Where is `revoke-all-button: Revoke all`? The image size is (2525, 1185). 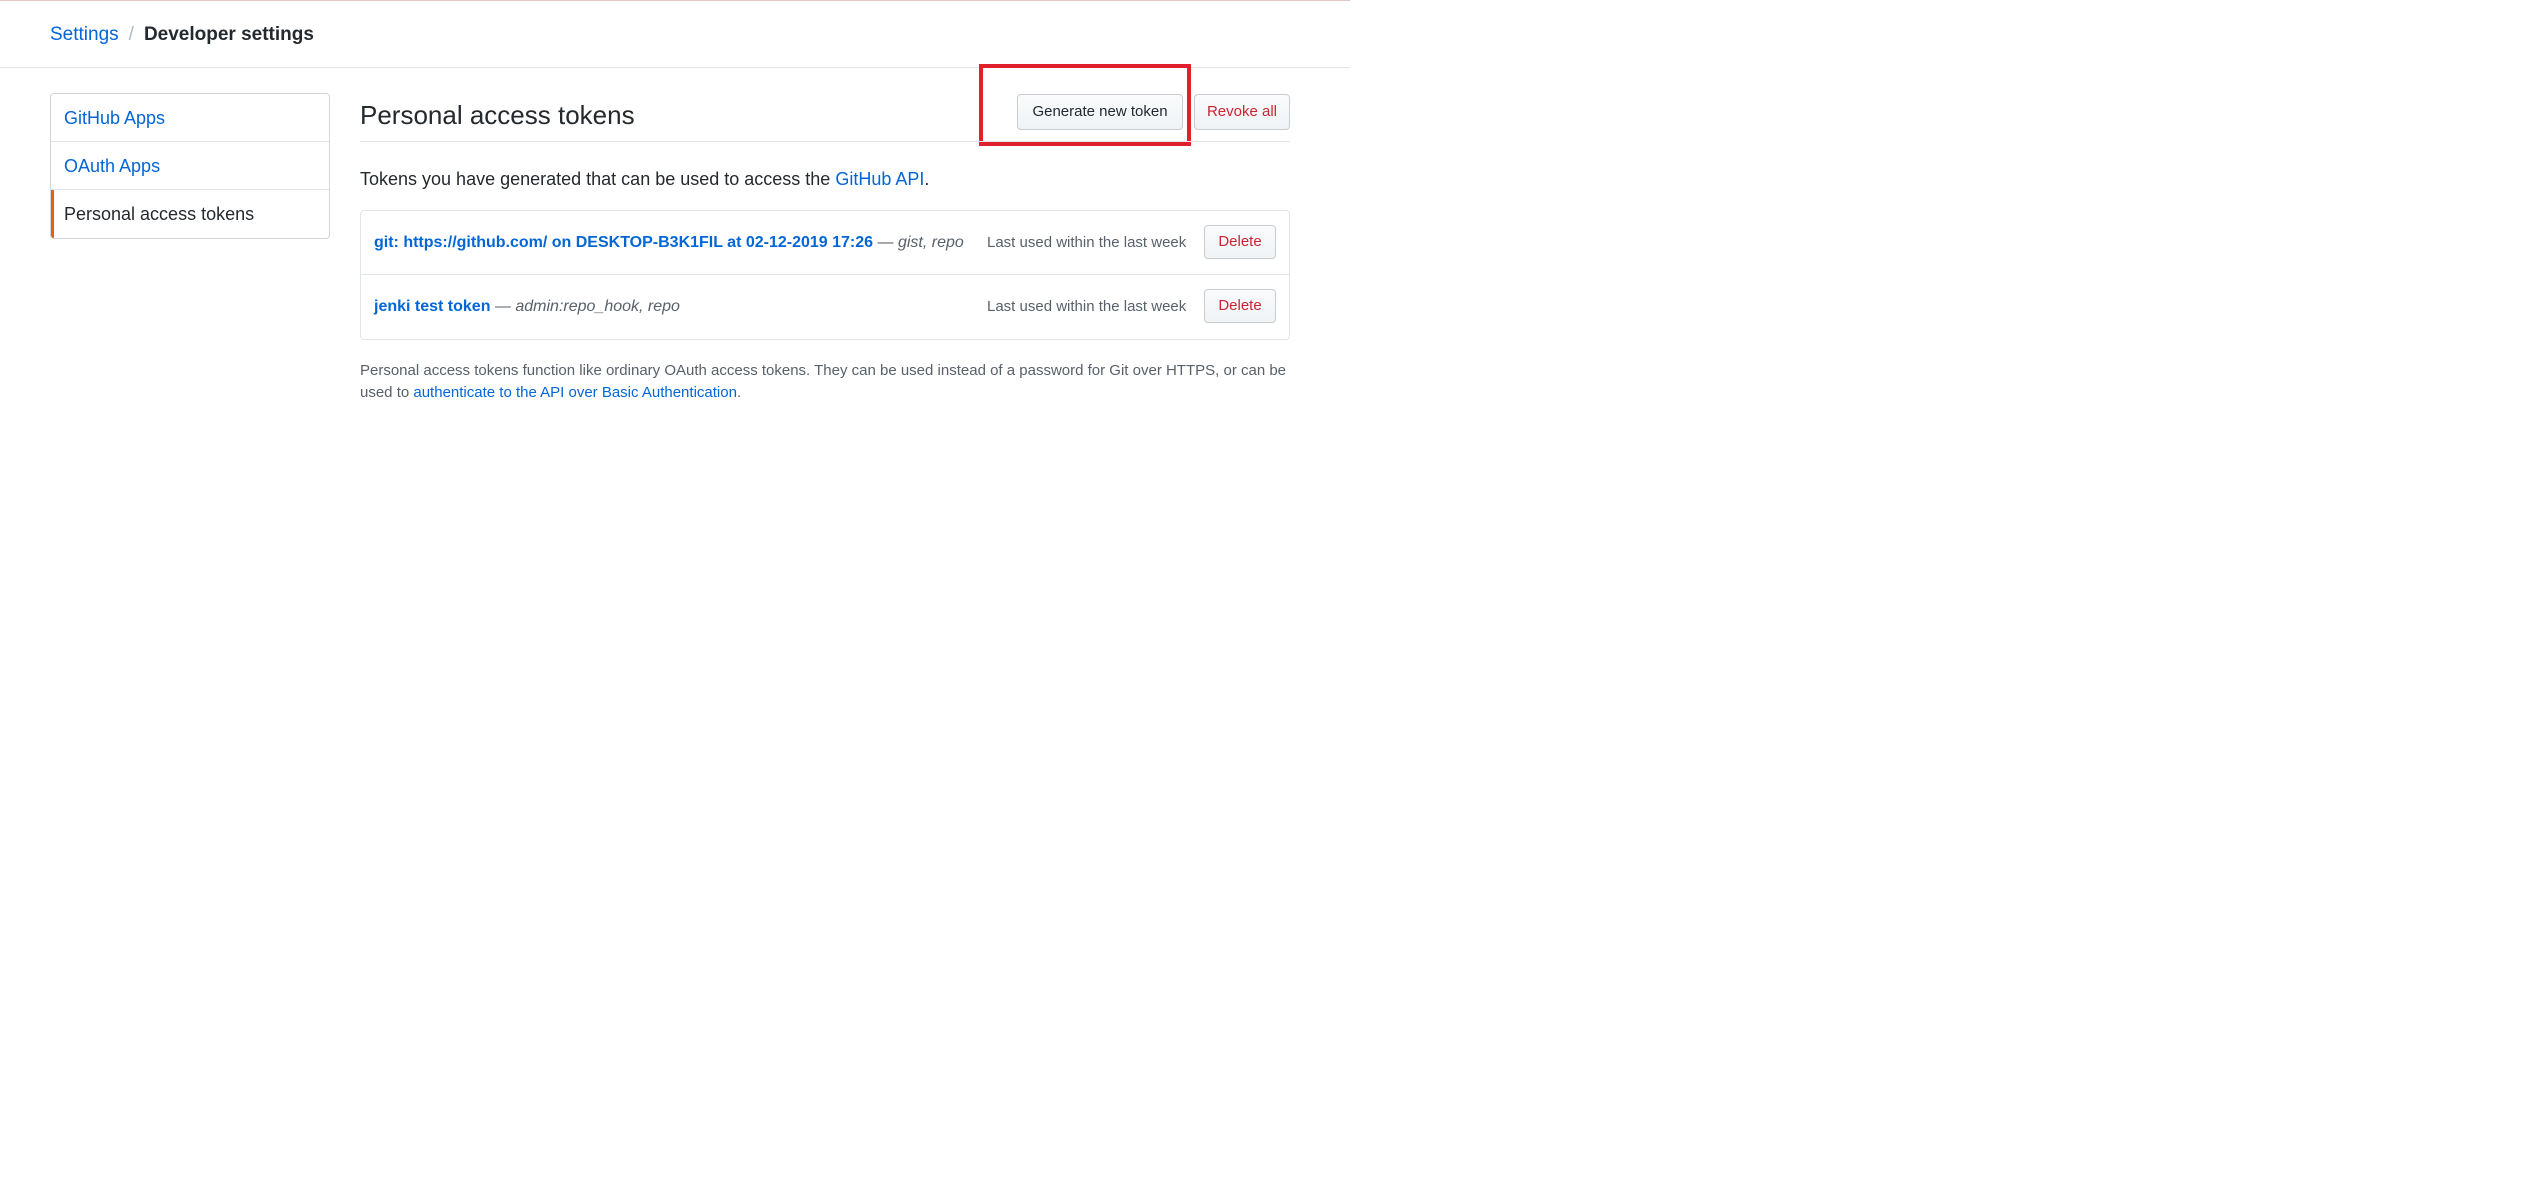 revoke-all-button: Revoke all is located at coordinates (1242, 112).